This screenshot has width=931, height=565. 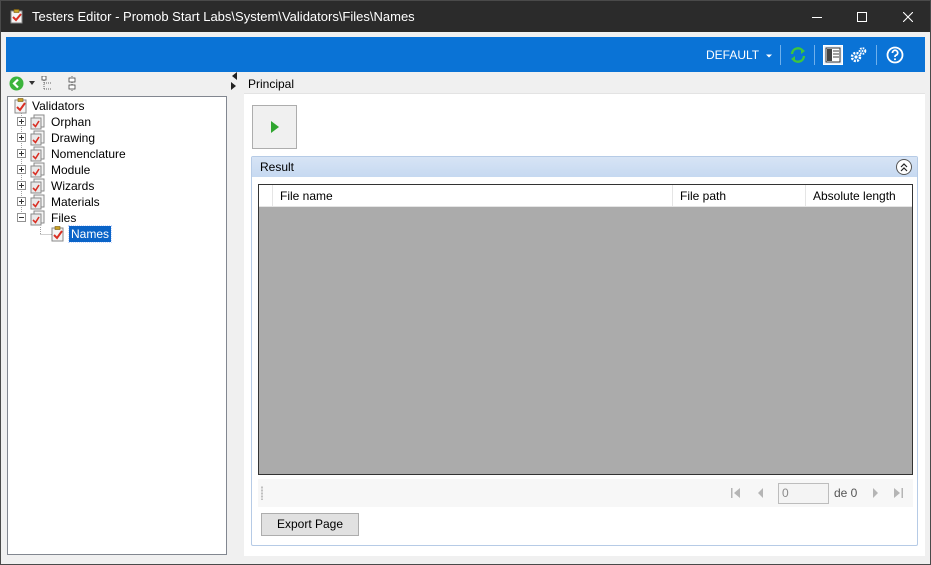 I want to click on tree-item-names: Names, so click(x=85, y=234).